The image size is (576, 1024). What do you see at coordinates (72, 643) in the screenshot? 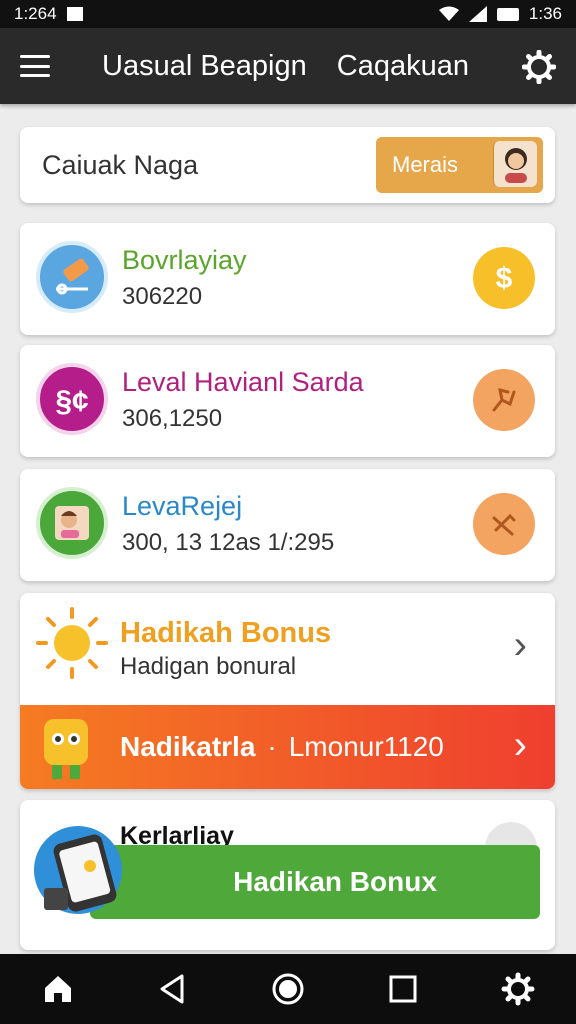
I see `sun-icon` at bounding box center [72, 643].